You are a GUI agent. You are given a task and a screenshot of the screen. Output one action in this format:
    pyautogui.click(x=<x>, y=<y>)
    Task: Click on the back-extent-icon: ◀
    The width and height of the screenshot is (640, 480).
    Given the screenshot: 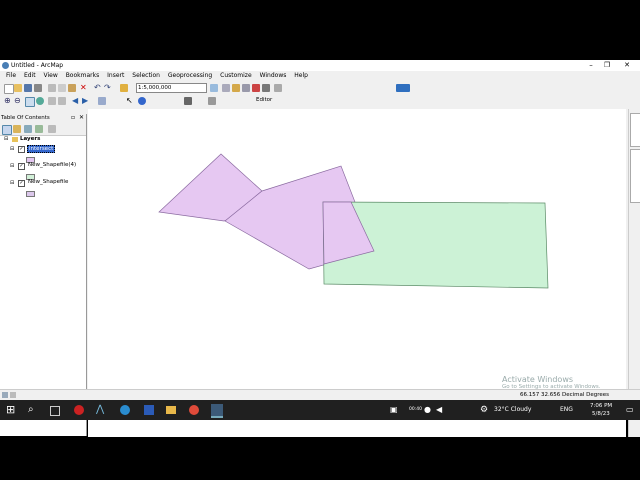 What is the action you would take?
    pyautogui.click(x=76, y=101)
    